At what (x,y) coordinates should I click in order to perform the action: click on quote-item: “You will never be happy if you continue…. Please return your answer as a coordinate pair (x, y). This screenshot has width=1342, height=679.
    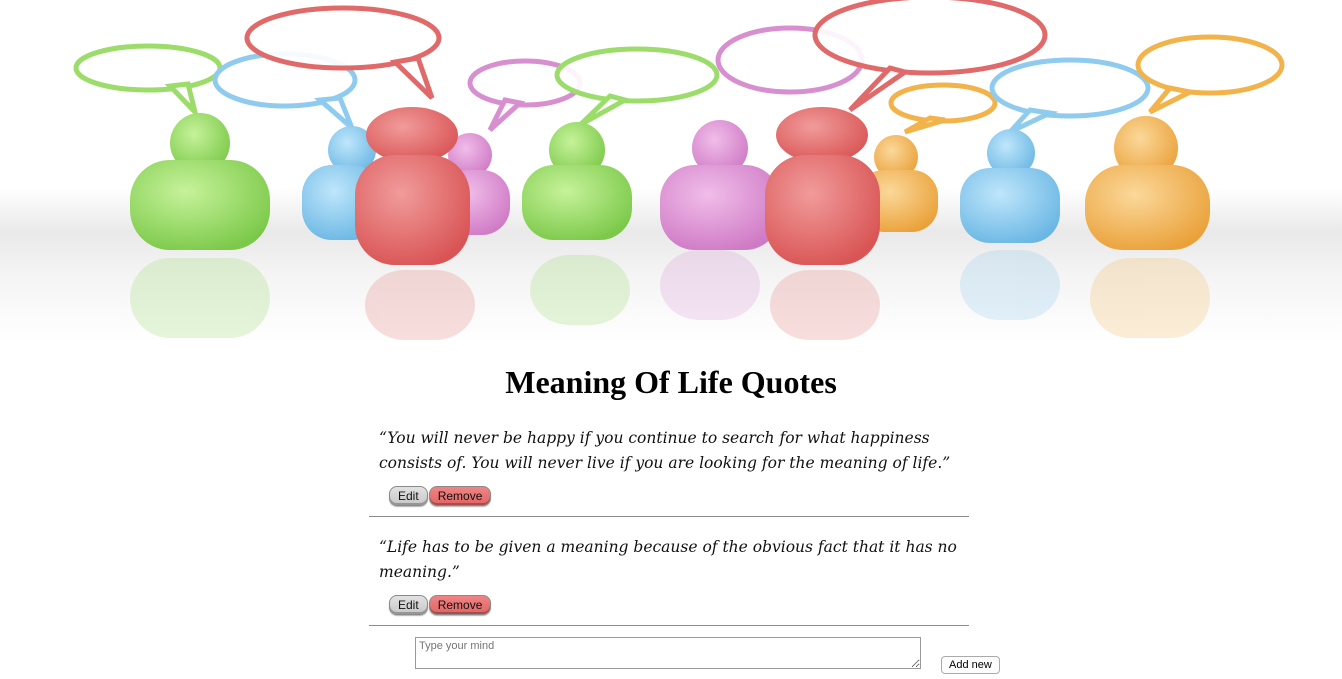
    Looking at the image, I should click on (669, 468).